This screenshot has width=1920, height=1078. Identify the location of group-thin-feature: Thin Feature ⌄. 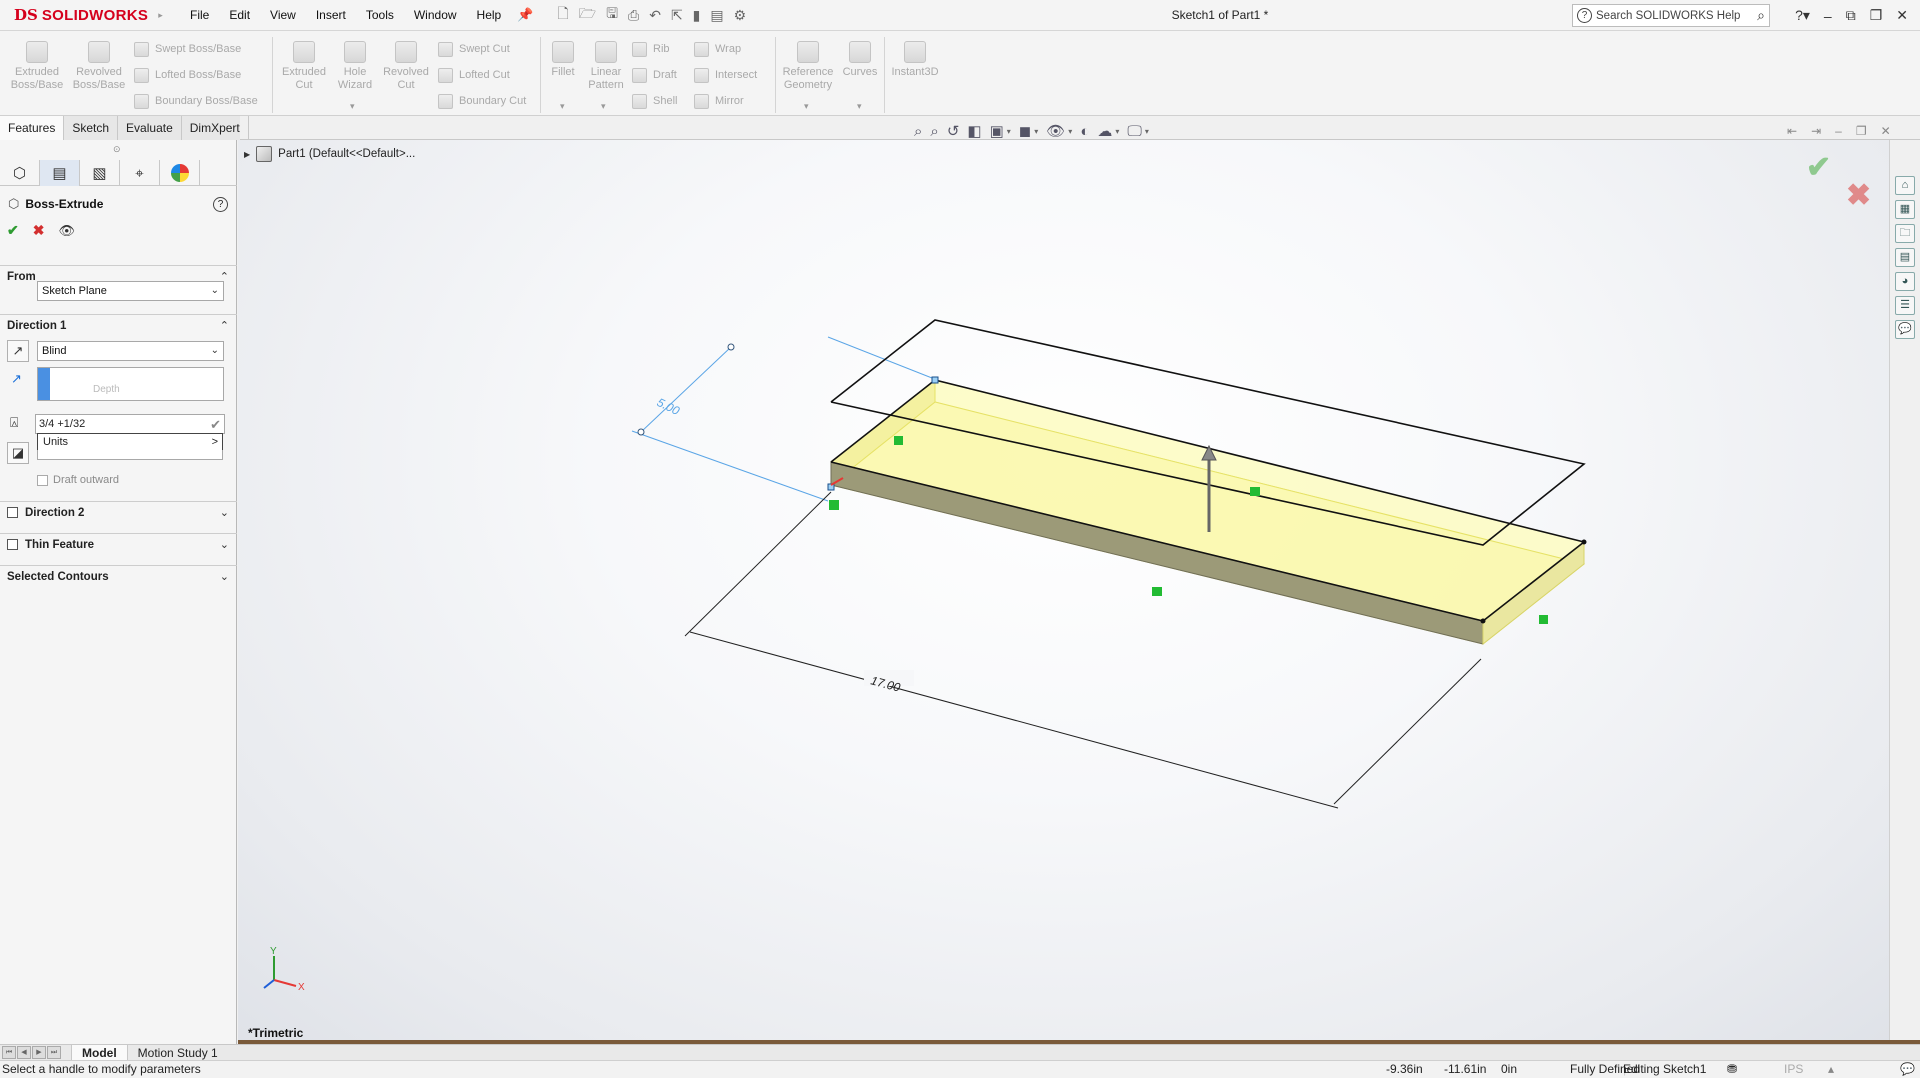
(118, 544).